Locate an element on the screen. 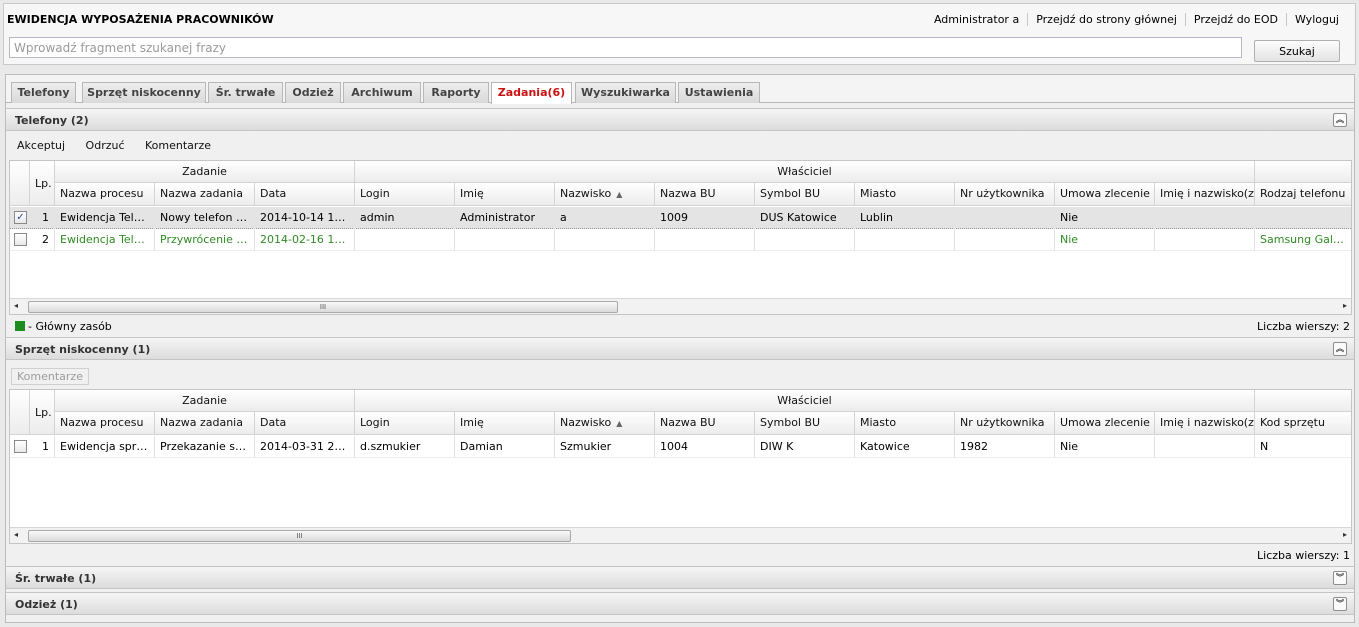 The image size is (1359, 627). tab-archiwum: Archiwum is located at coordinates (382, 92).